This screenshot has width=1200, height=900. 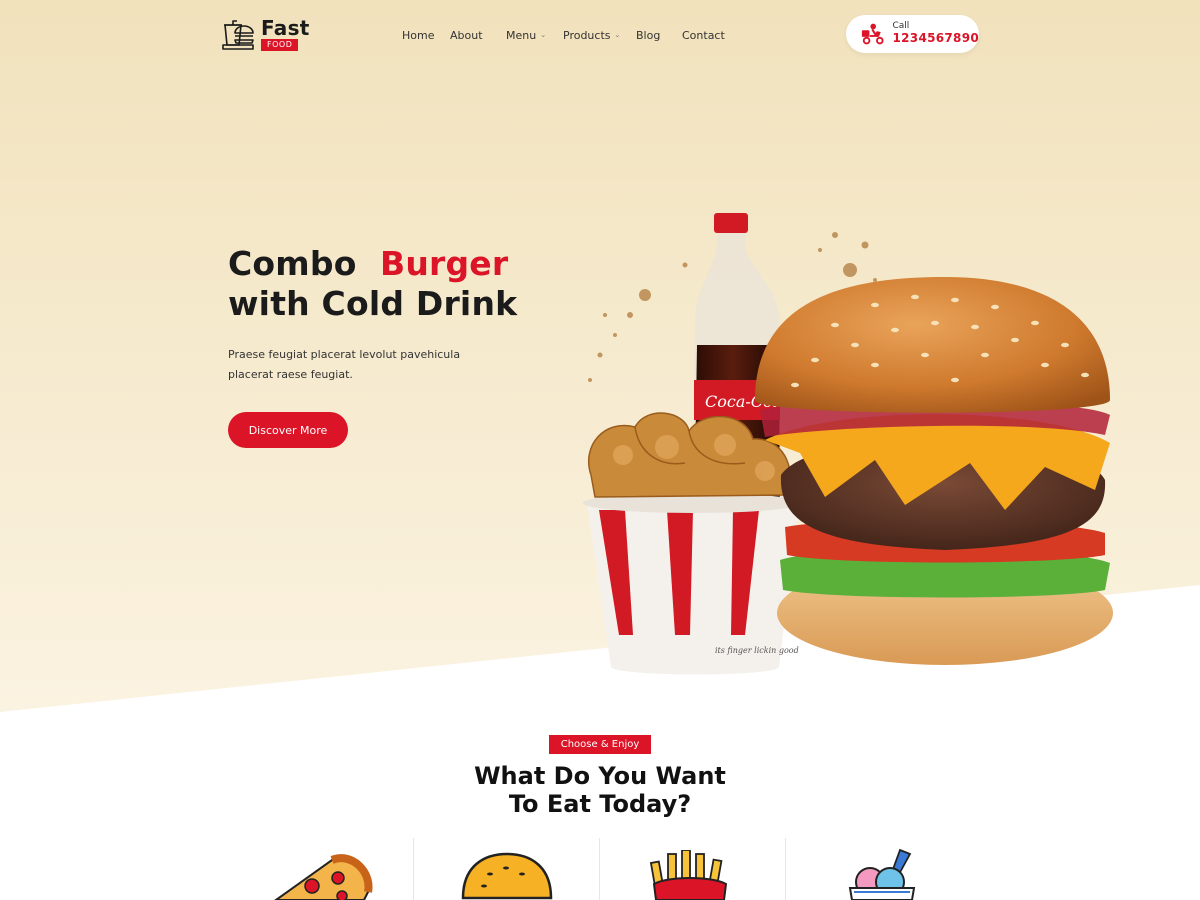 I want to click on section-title: What Do You Want To Eat Today?, so click(x=600, y=790).